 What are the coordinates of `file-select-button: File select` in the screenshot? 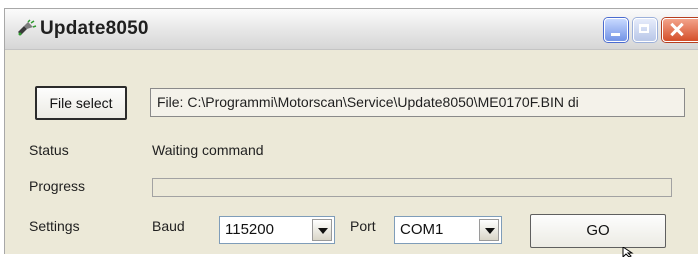 It's located at (81, 103).